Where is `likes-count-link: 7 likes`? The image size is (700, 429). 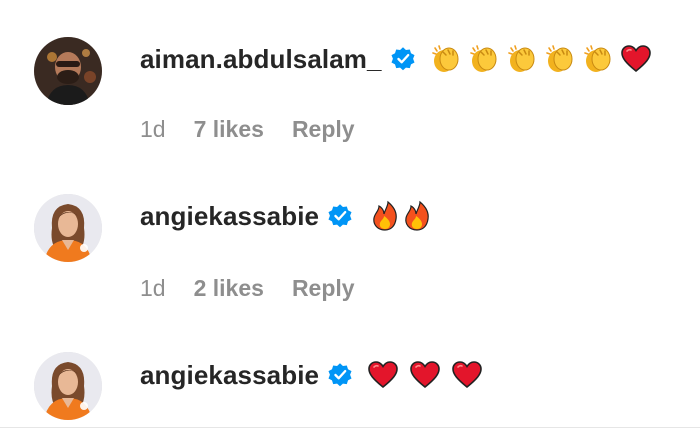 likes-count-link: 7 likes is located at coordinates (229, 129).